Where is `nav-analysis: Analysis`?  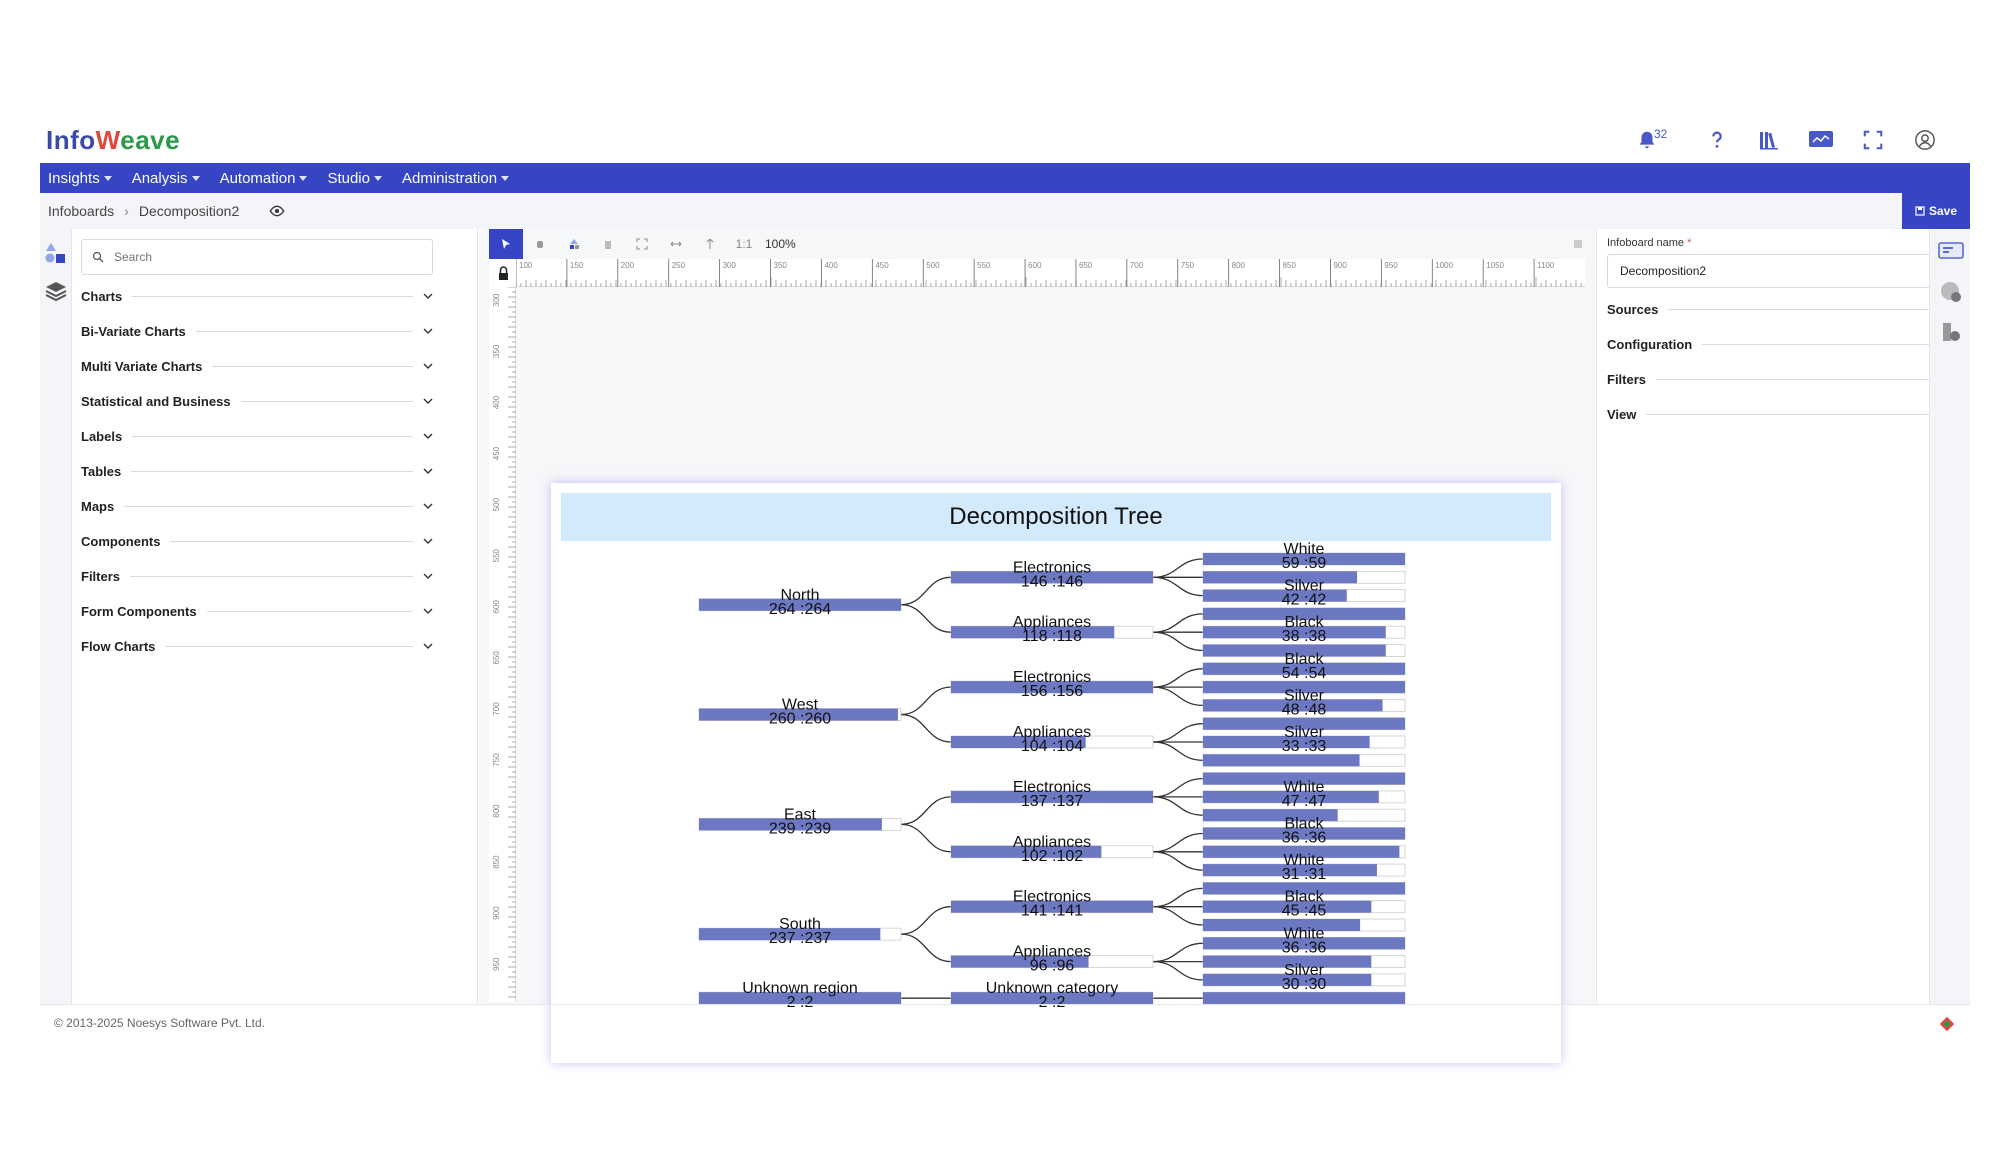 nav-analysis: Analysis is located at coordinates (166, 178).